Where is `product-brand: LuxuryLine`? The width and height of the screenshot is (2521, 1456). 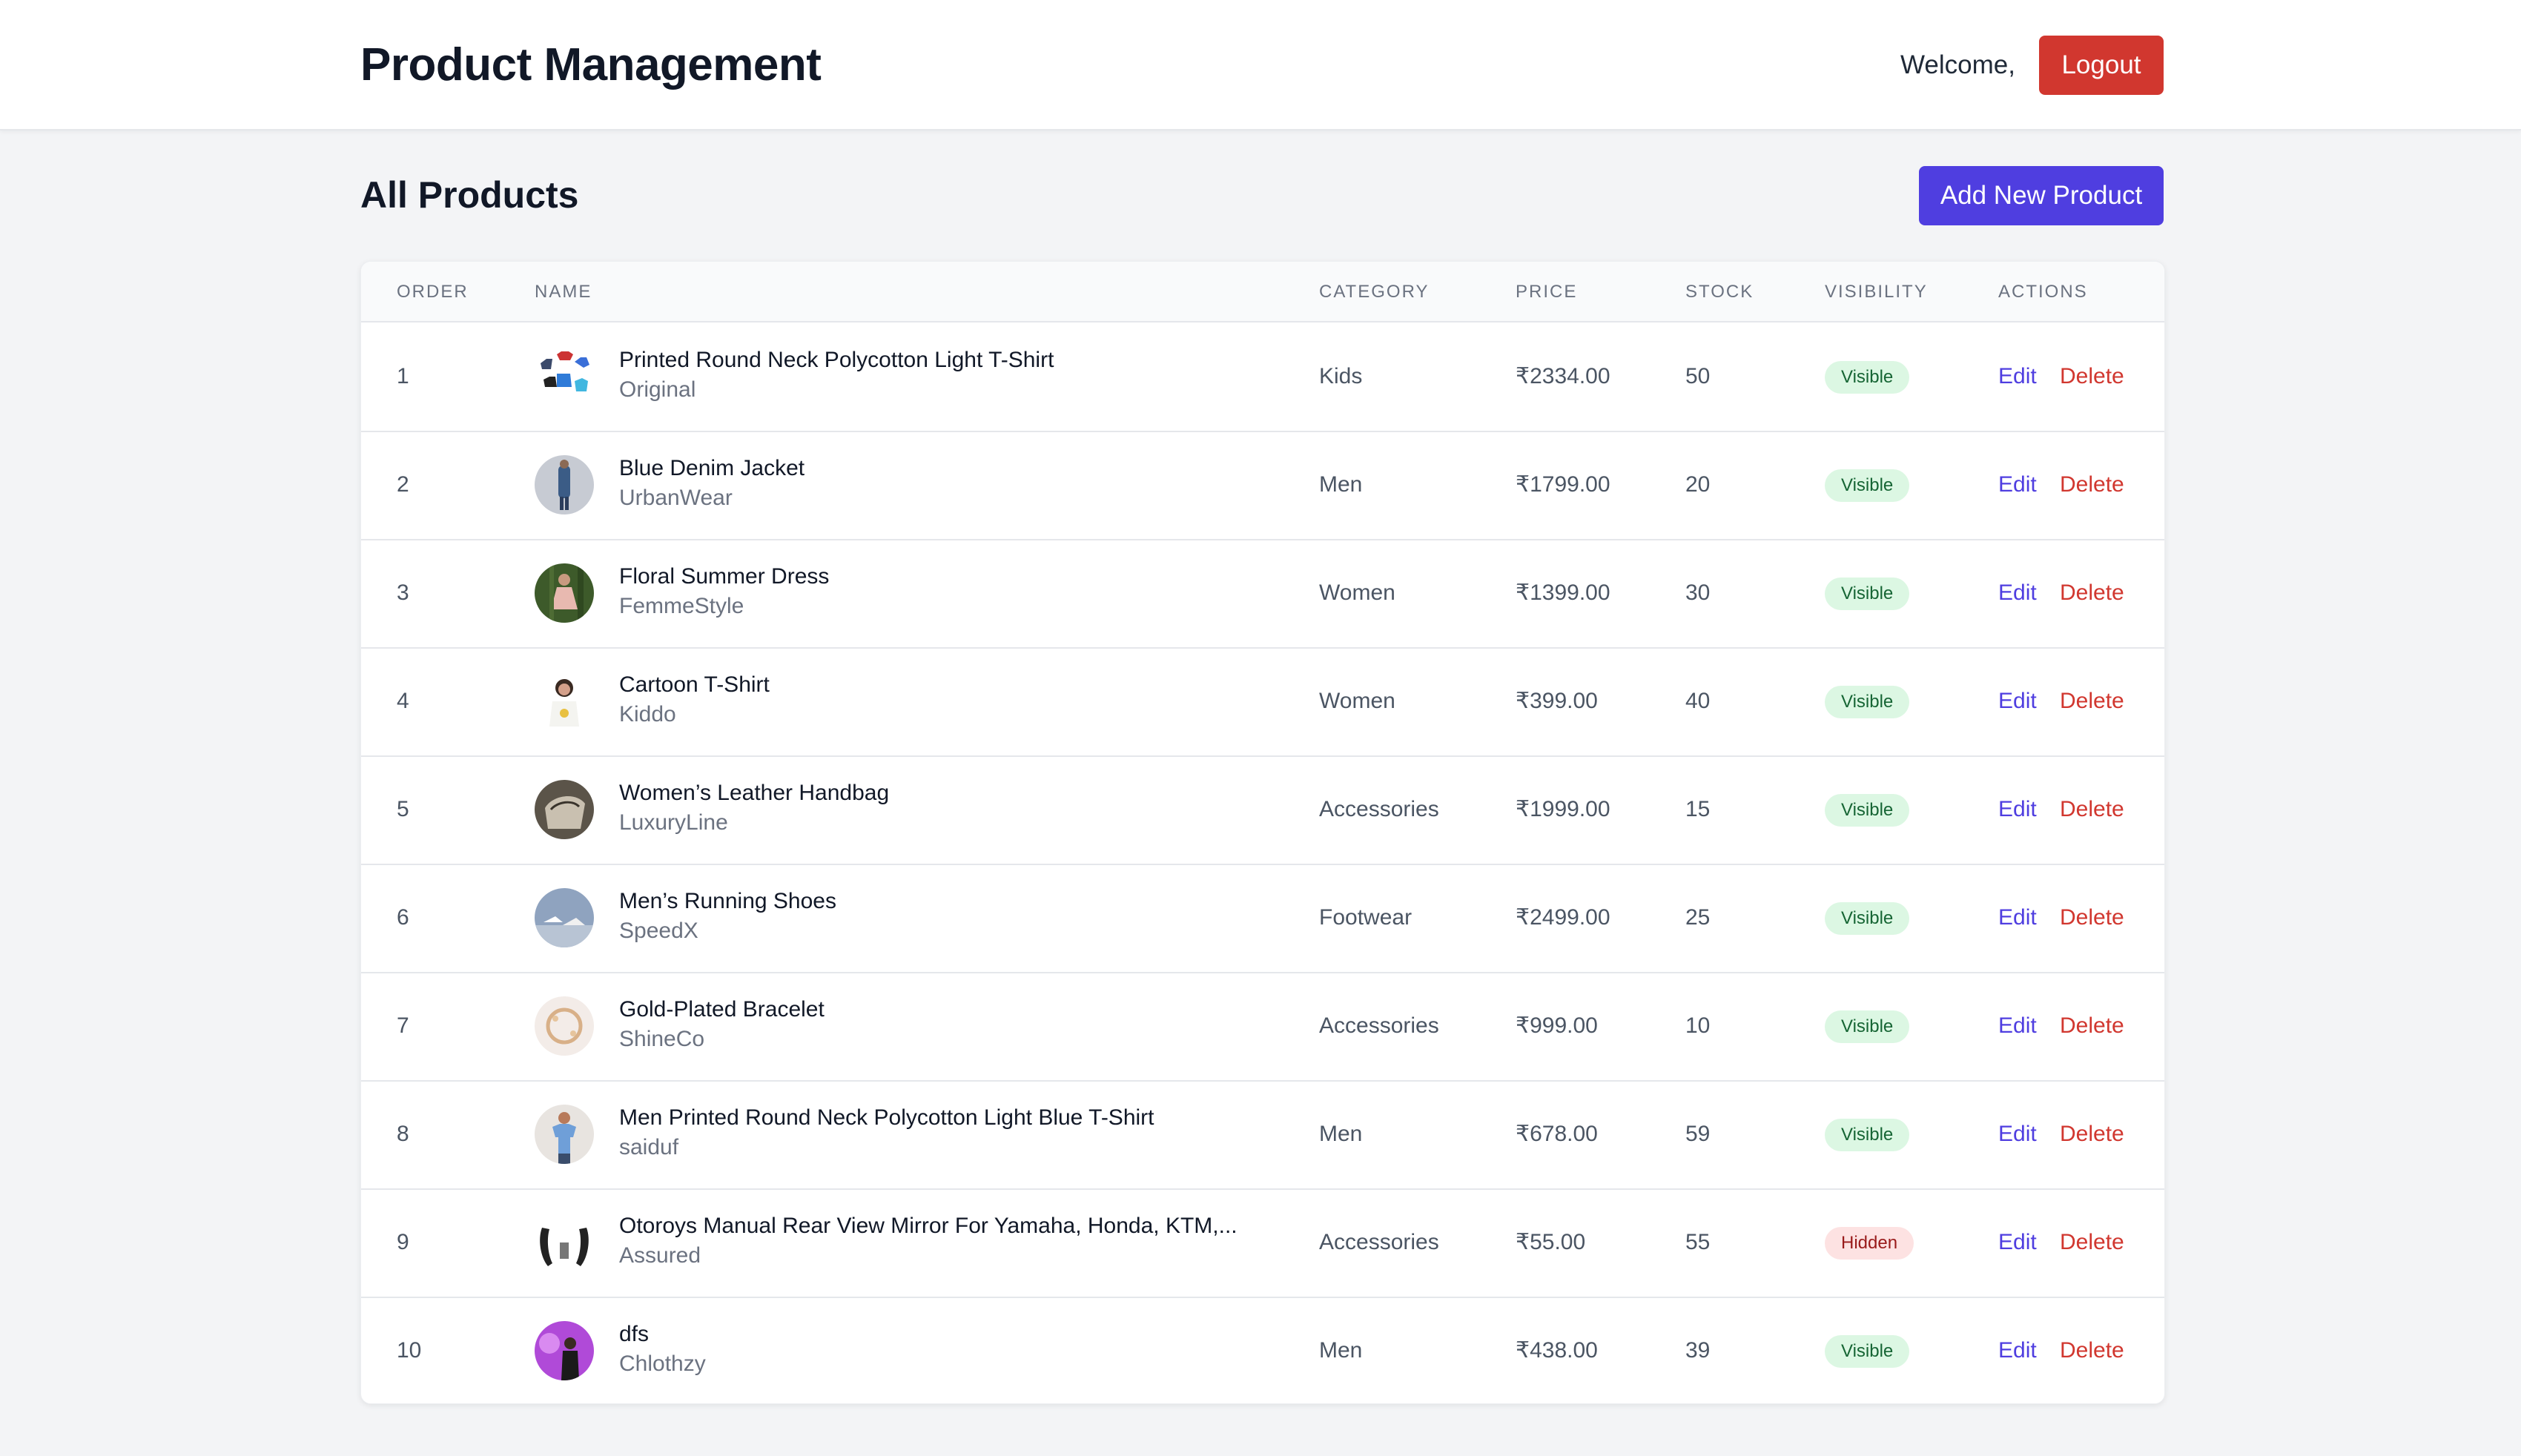 product-brand: LuxuryLine is located at coordinates (673, 822).